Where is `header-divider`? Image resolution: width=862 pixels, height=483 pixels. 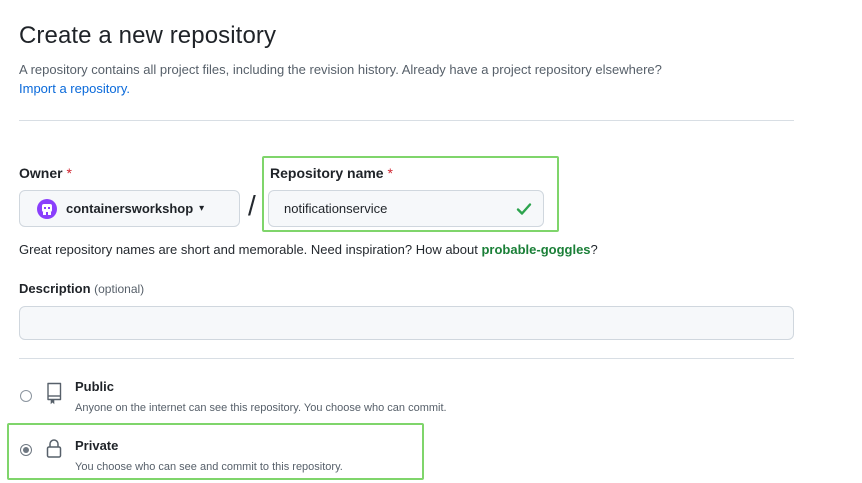
header-divider is located at coordinates (406, 120).